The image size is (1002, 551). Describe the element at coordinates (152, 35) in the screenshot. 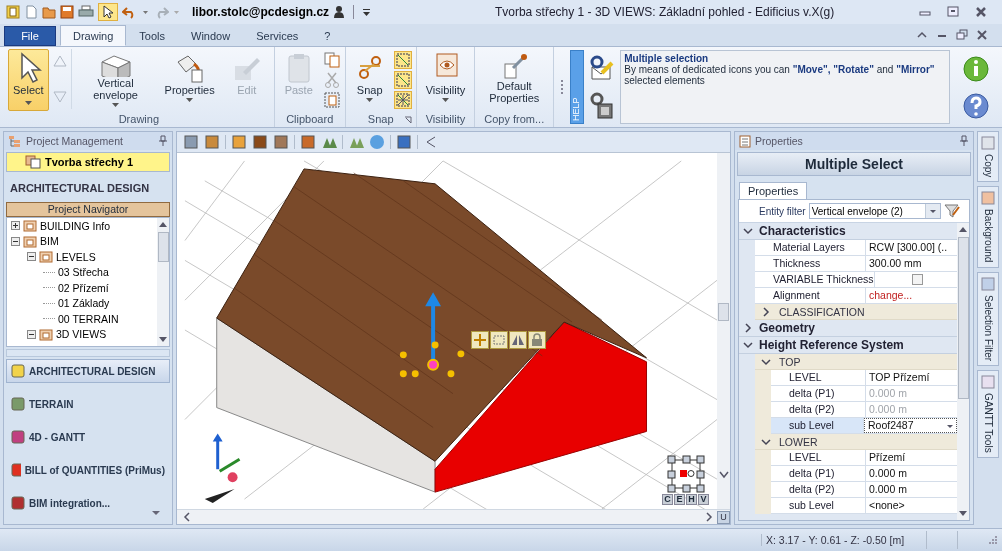

I see `ribbon-tab: Tools` at that location.